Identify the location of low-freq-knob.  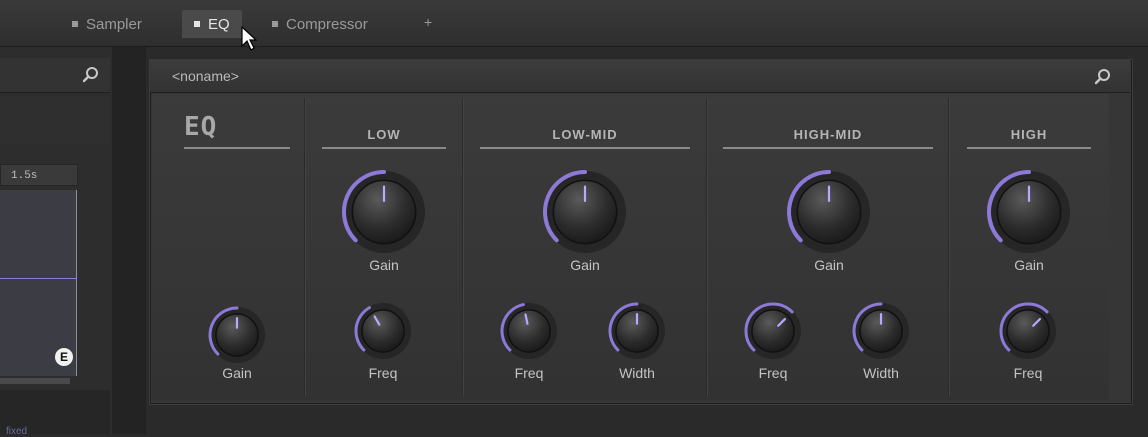
(383, 331).